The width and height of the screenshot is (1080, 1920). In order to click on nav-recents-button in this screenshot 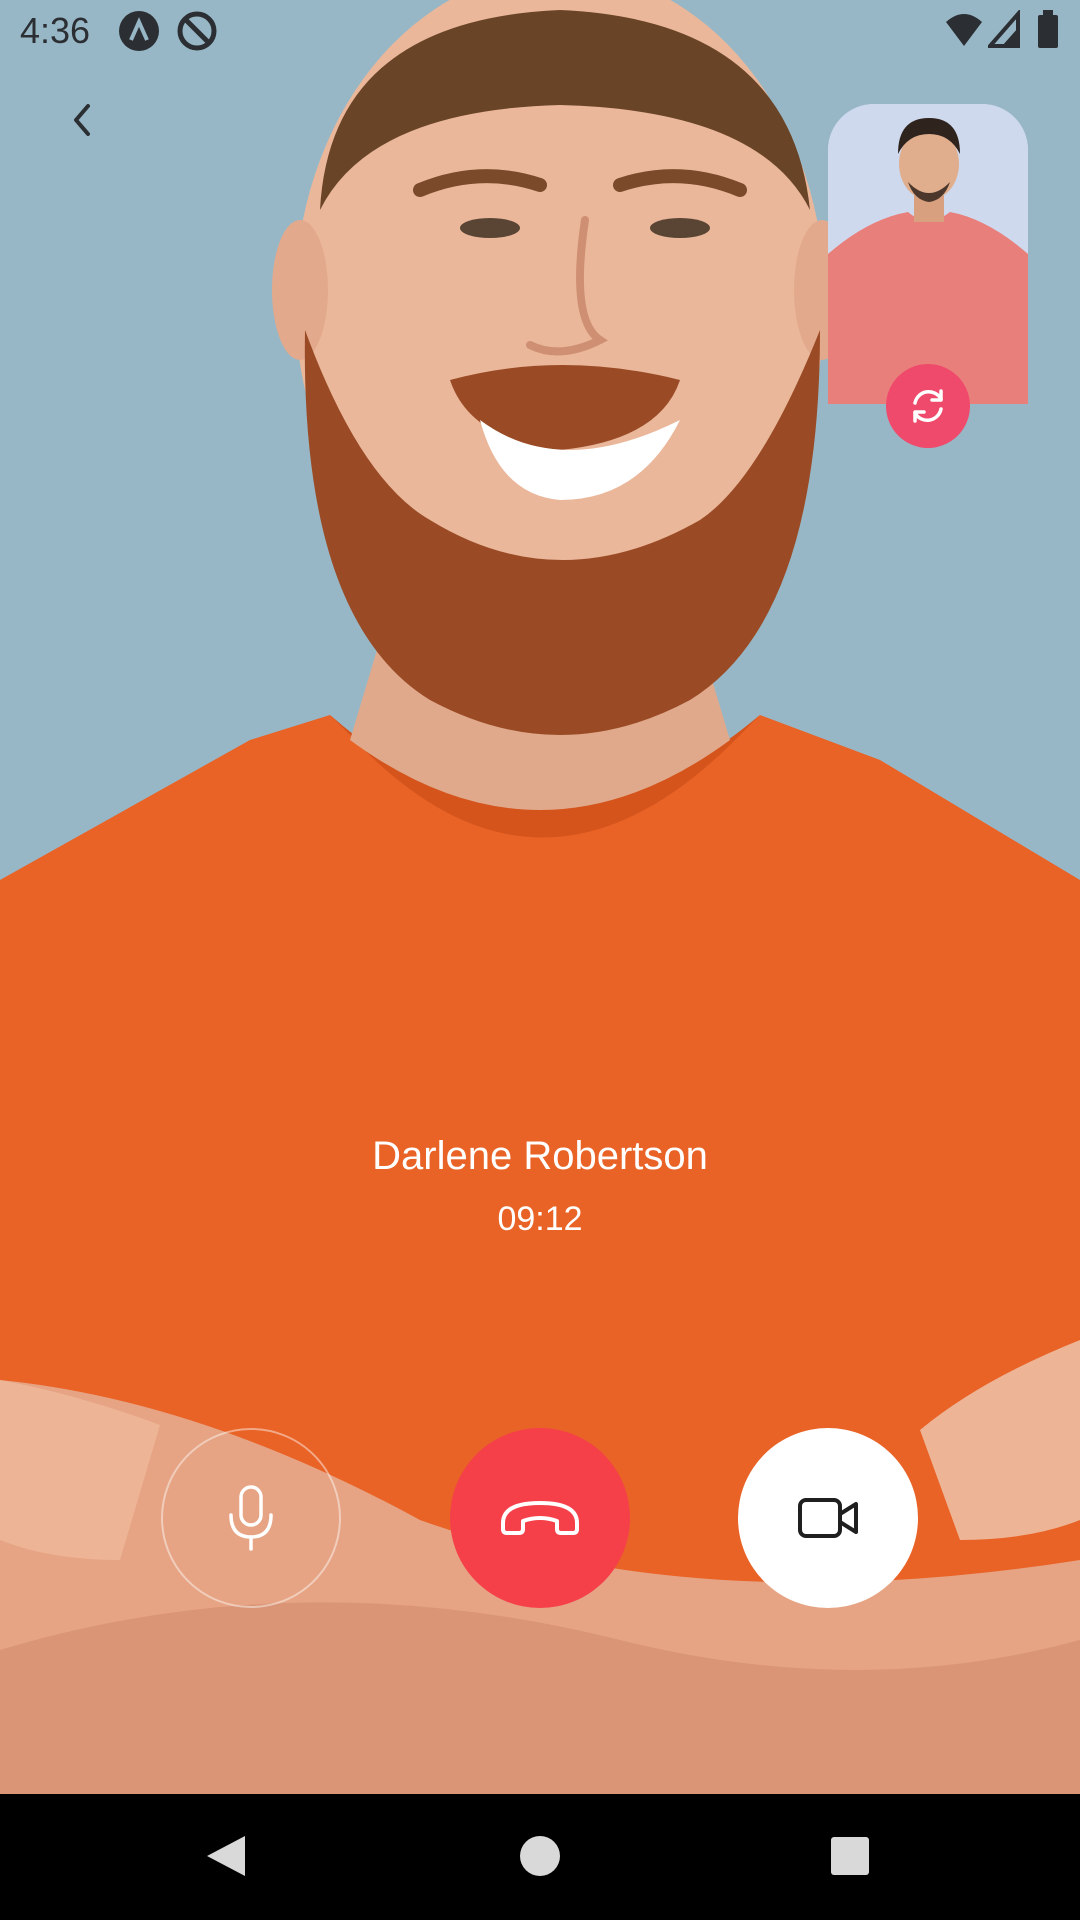, I will do `click(850, 1856)`.